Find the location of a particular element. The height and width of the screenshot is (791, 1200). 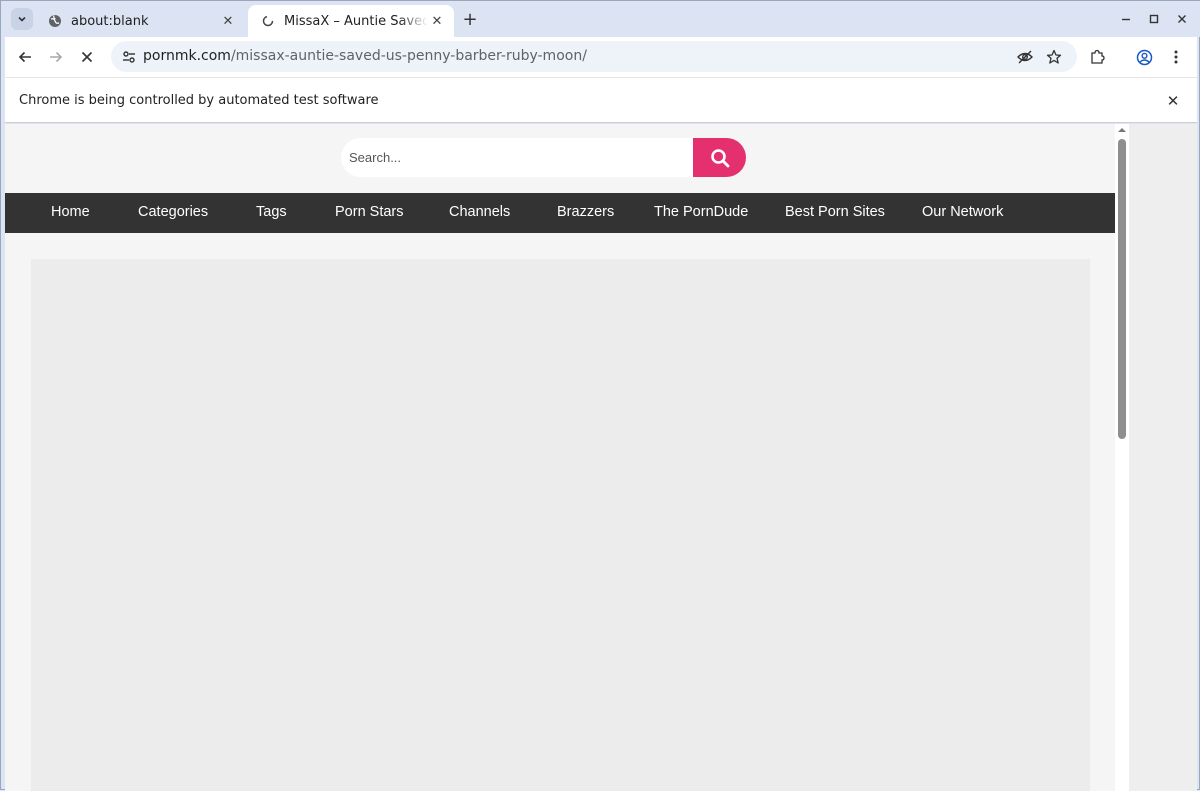

tab-active: MissaX – Auntie Saved Us ✕ is located at coordinates (351, 21).